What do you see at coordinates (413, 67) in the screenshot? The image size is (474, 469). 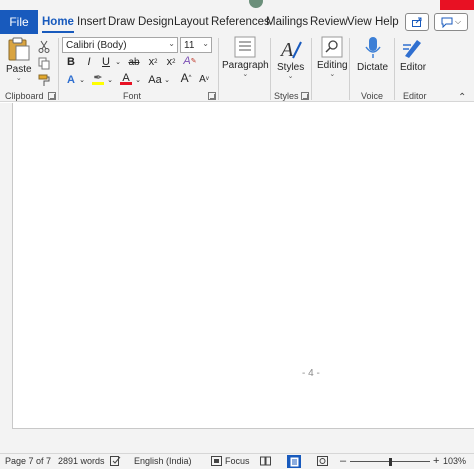 I see `editor-label: Editor` at bounding box center [413, 67].